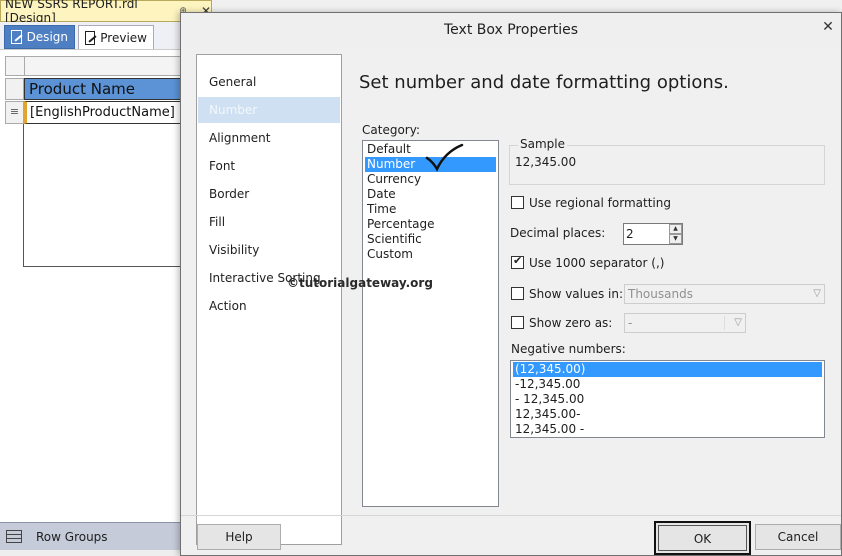 The height and width of the screenshot is (556, 842). Describe the element at coordinates (511, 515) in the screenshot. I see `button-separator` at that location.